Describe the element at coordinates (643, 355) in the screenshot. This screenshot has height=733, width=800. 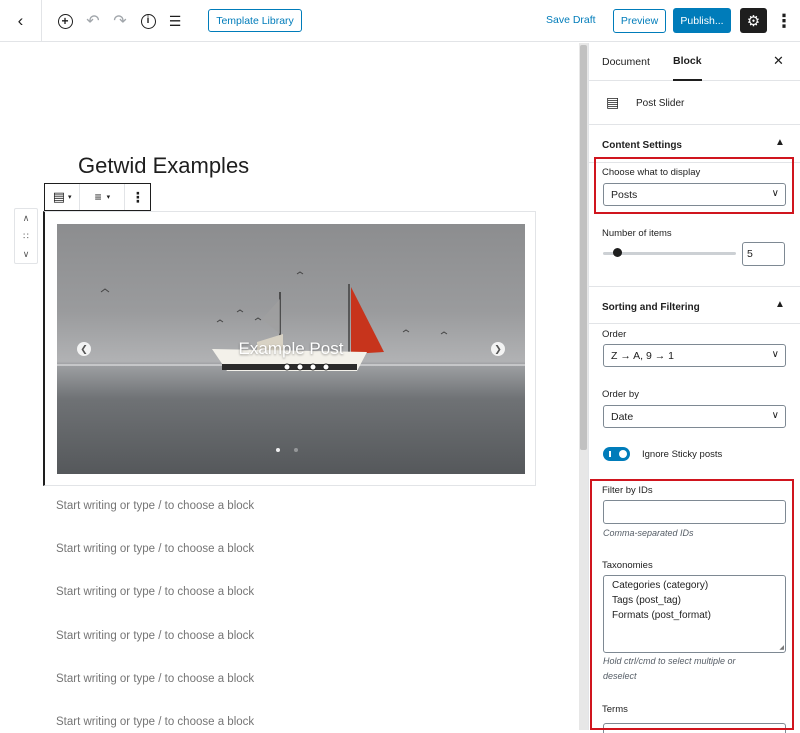
I see `order-select-value: Z → A, 9 → 1` at that location.